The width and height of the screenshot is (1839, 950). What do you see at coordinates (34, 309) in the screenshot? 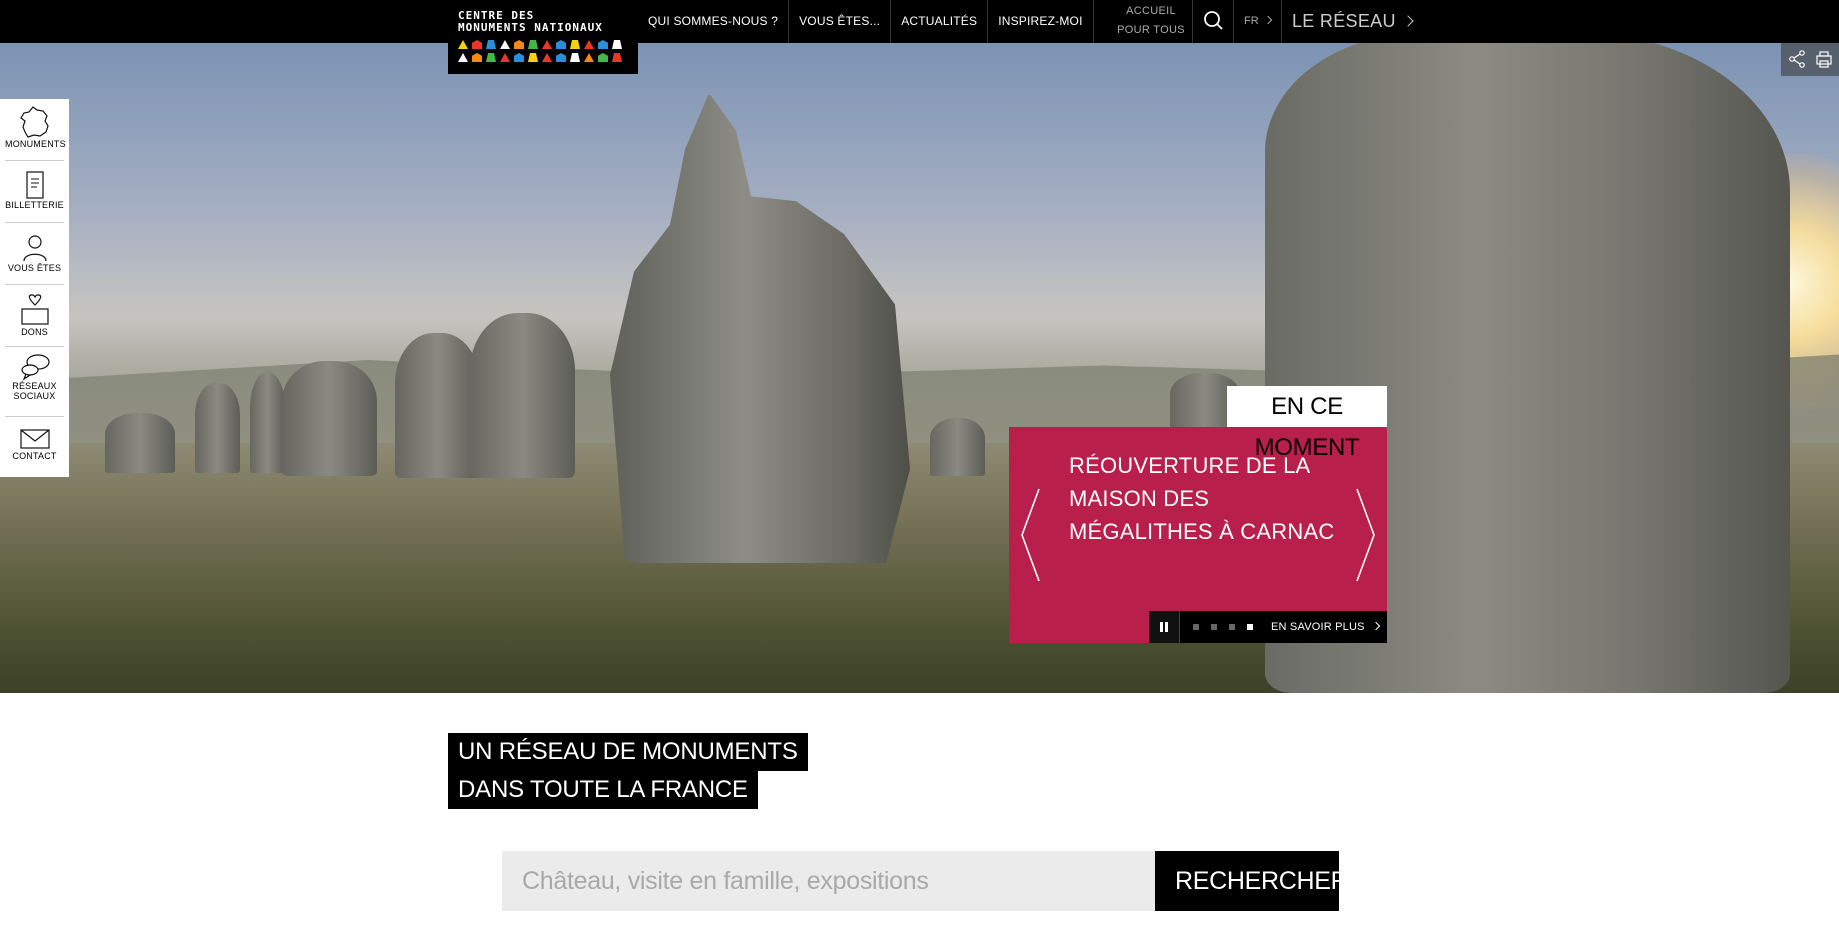
I see `heart-box-icon` at bounding box center [34, 309].